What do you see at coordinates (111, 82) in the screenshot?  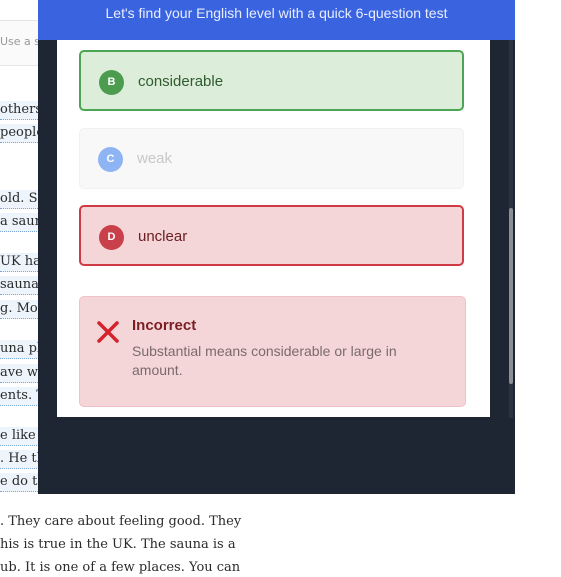 I see `option-letter-badge: B` at bounding box center [111, 82].